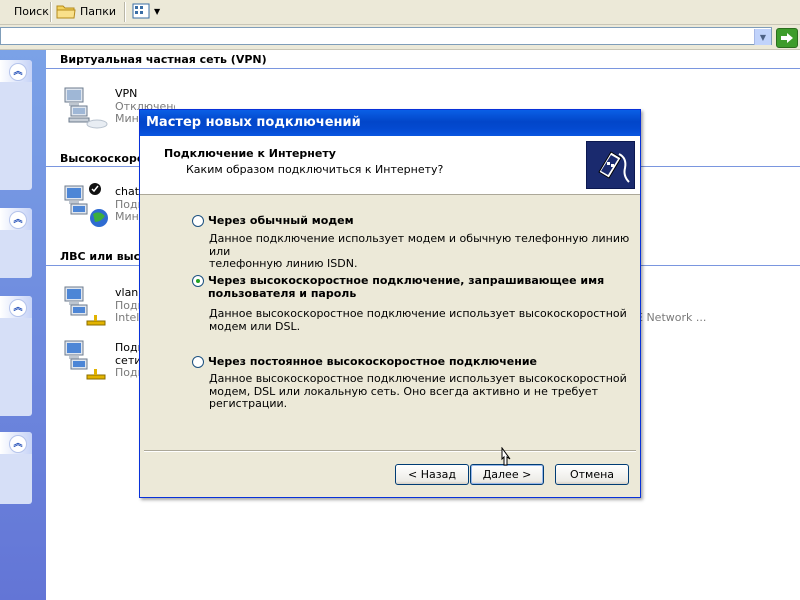 The width and height of the screenshot is (800, 600). What do you see at coordinates (432, 474) in the screenshot?
I see `back-button: < Назад` at bounding box center [432, 474].